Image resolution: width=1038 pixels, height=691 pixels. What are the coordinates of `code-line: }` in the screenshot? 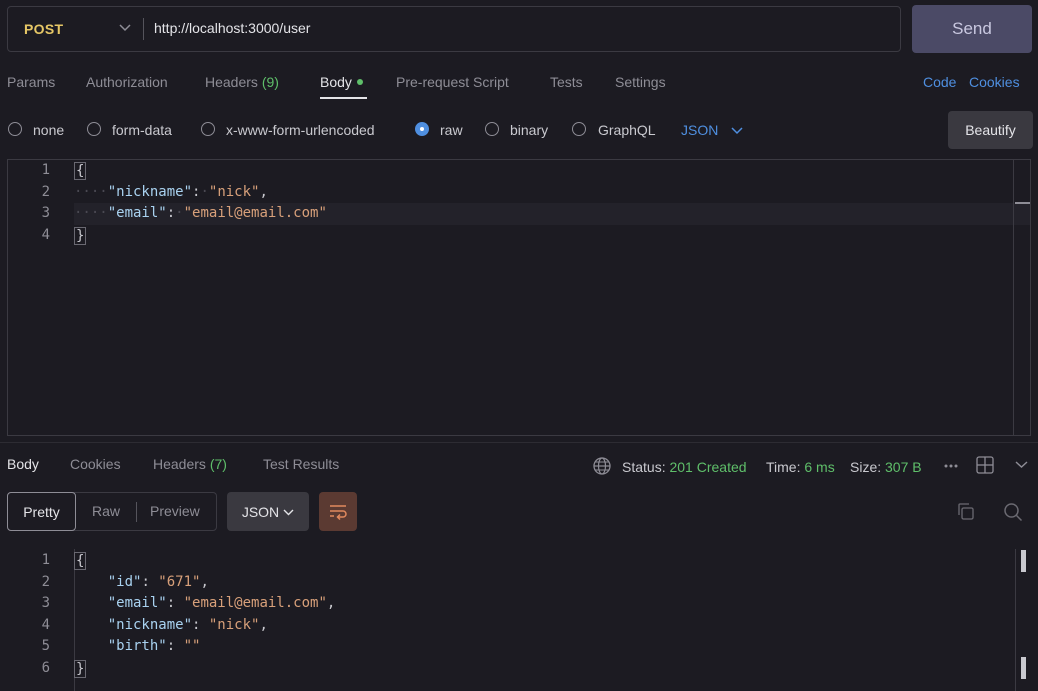 It's located at (80, 236).